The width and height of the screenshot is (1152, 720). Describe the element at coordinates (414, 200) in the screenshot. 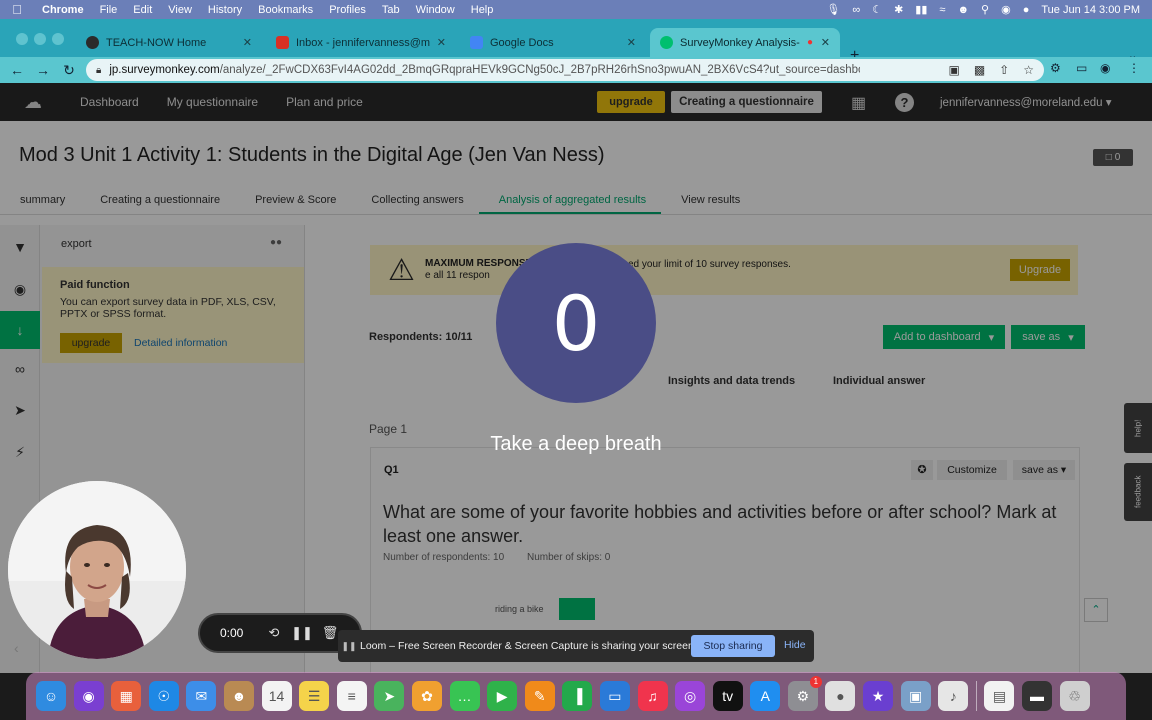

I see `step-collect: Collecting answers` at that location.